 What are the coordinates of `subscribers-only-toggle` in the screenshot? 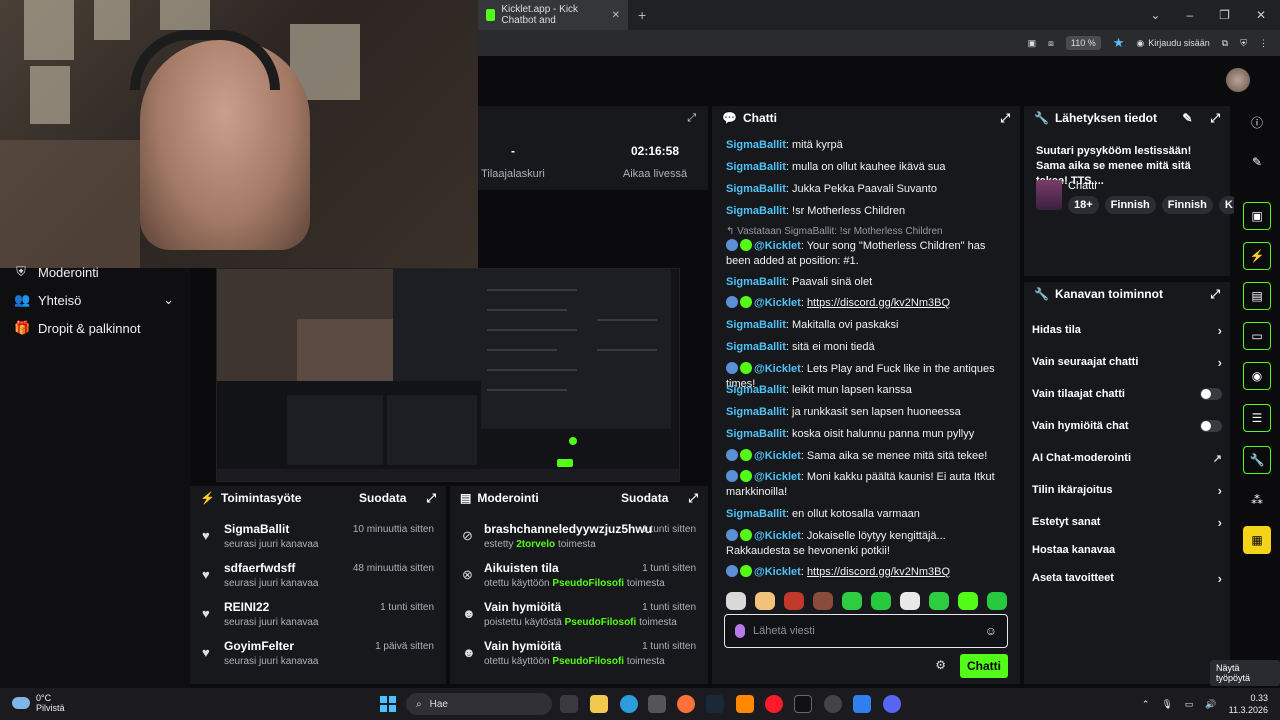 It's located at (1211, 394).